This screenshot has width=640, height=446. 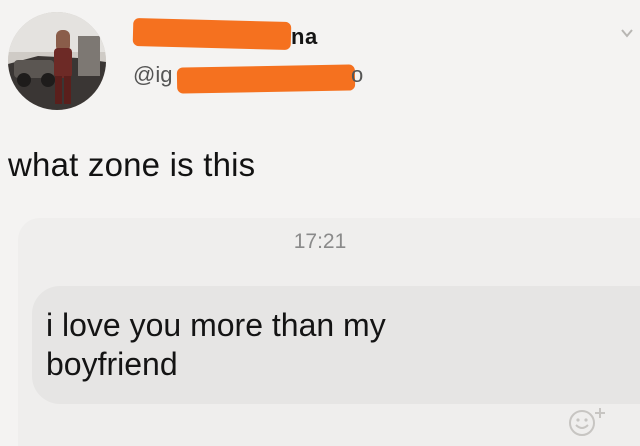 What do you see at coordinates (357, 74) in the screenshot?
I see `username-visible-end: o` at bounding box center [357, 74].